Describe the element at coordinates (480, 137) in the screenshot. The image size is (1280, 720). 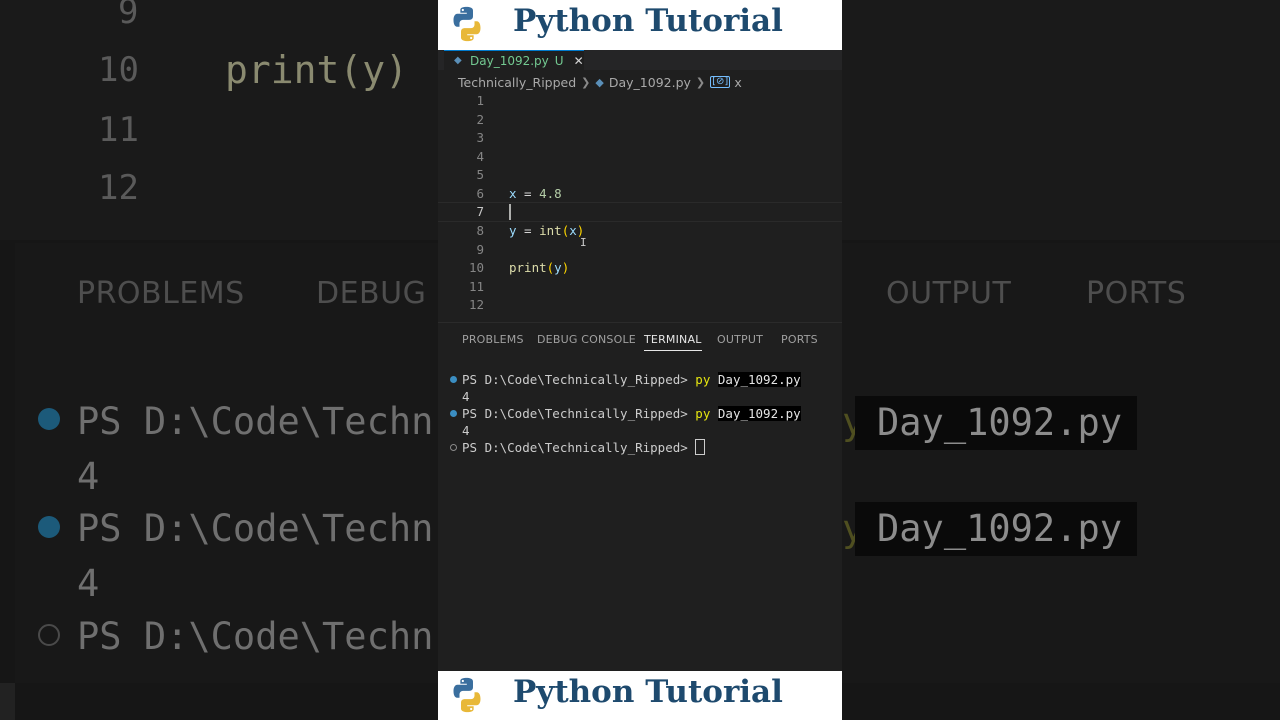
I see `line-number: 3` at that location.